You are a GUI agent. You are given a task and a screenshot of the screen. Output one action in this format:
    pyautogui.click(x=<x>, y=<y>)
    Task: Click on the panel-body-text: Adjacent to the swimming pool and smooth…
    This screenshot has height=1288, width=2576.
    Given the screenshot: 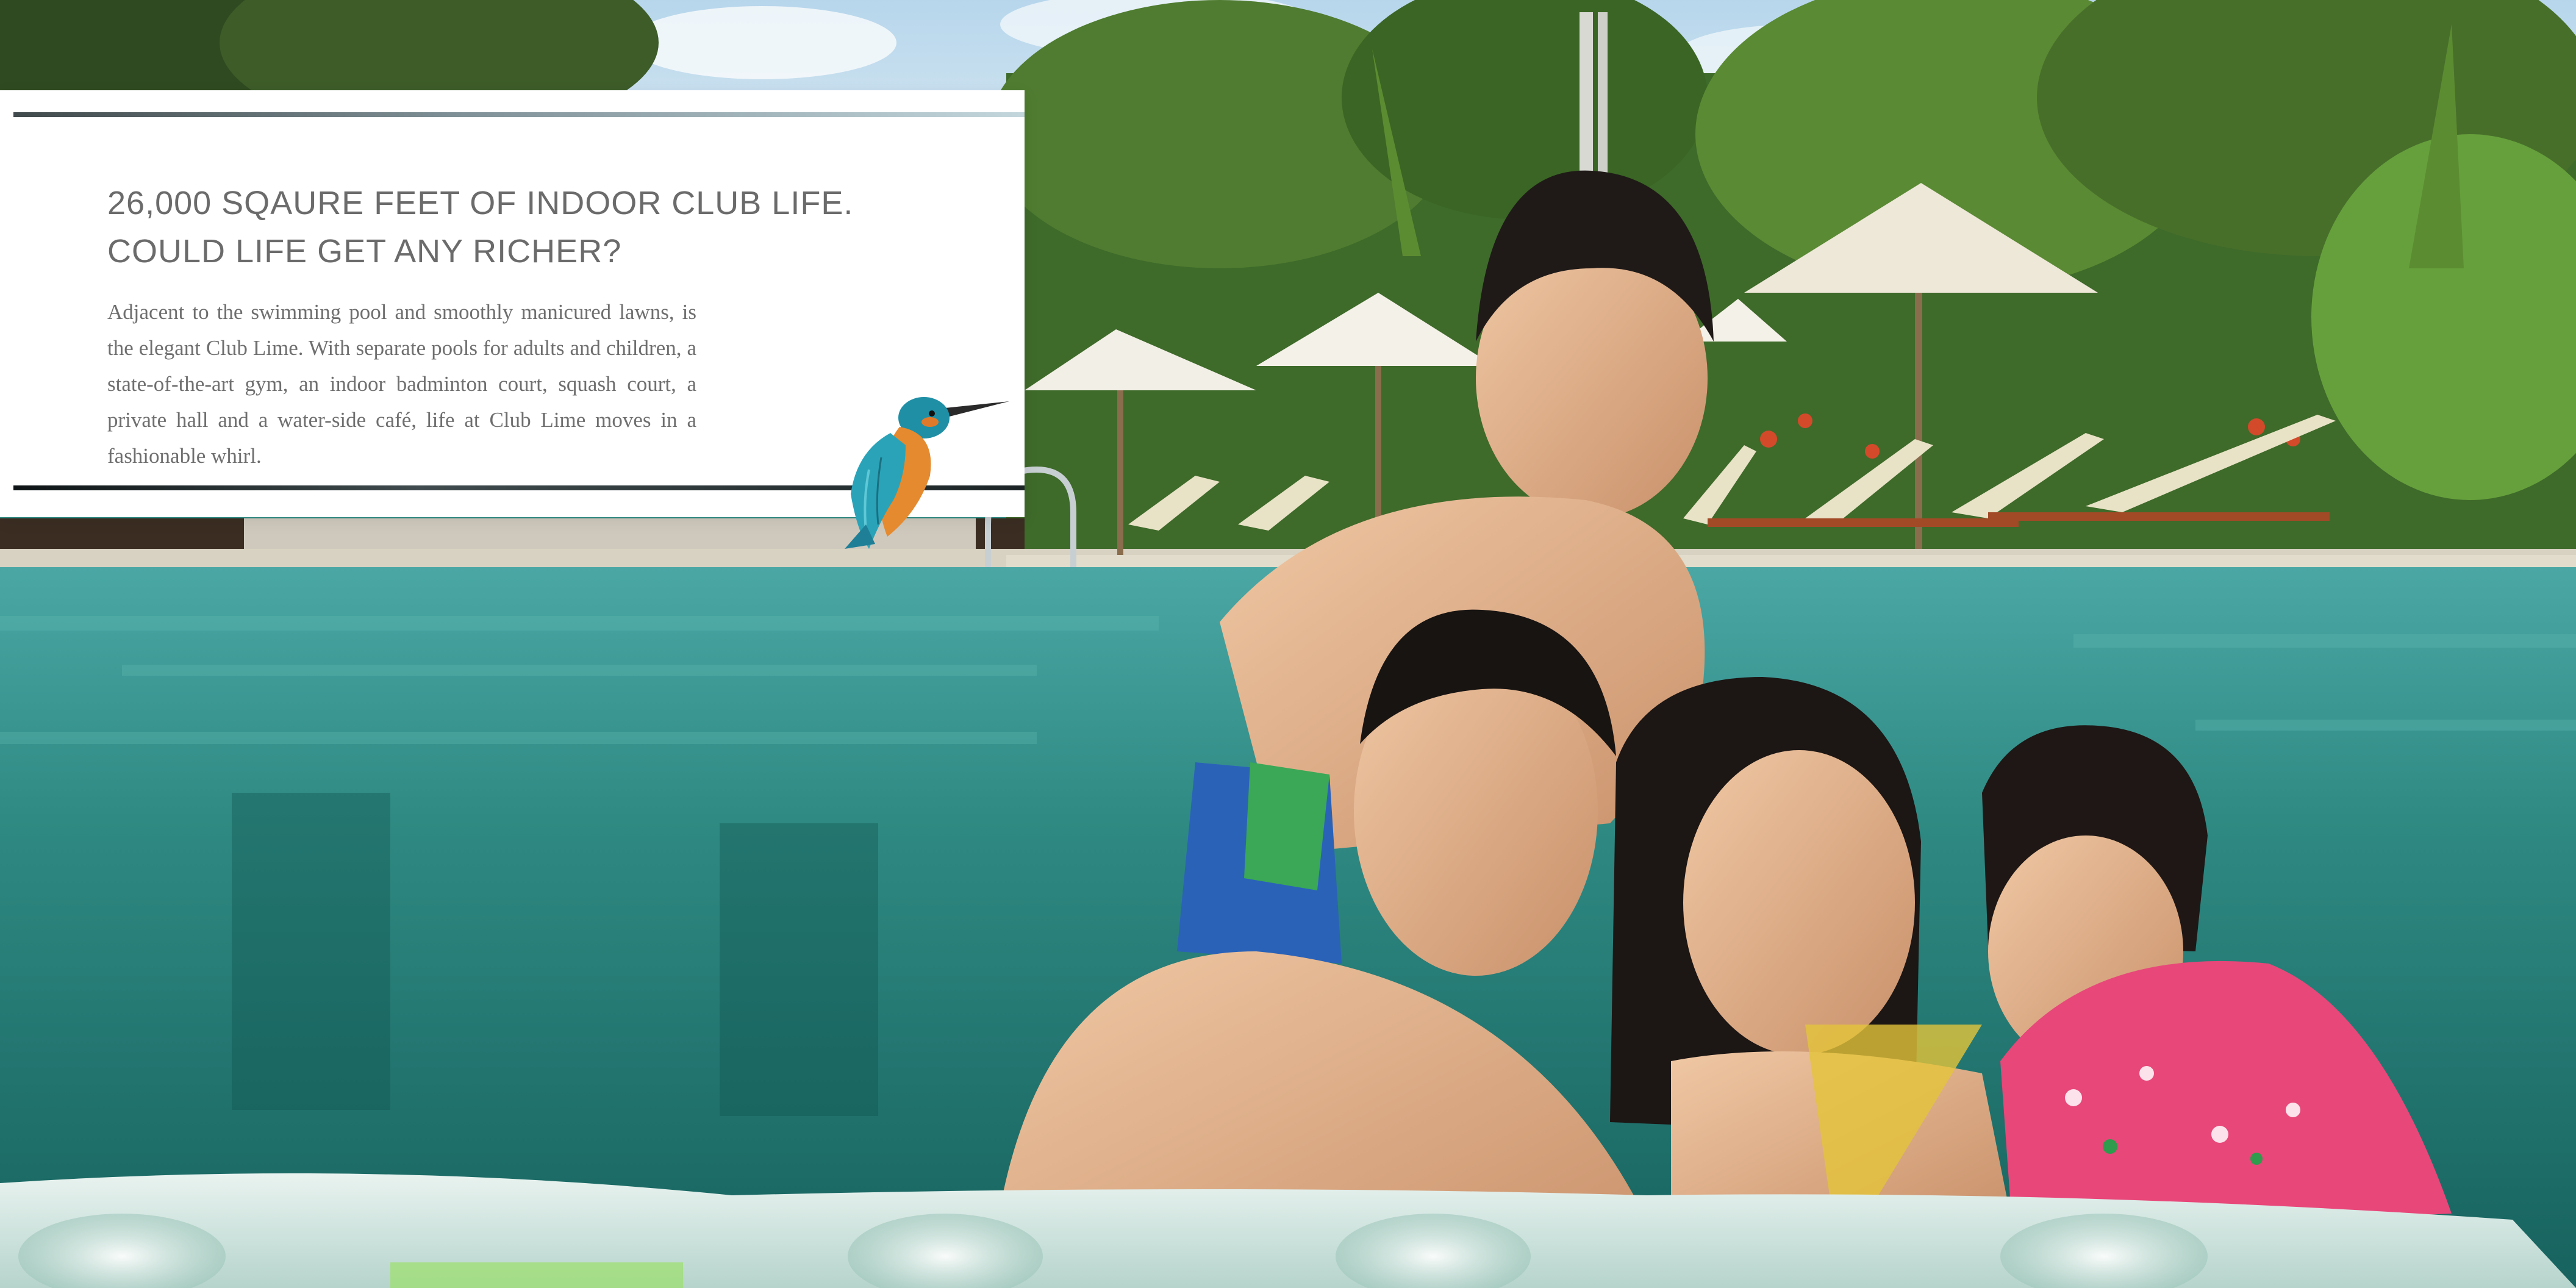 What is the action you would take?
    pyautogui.click(x=401, y=384)
    